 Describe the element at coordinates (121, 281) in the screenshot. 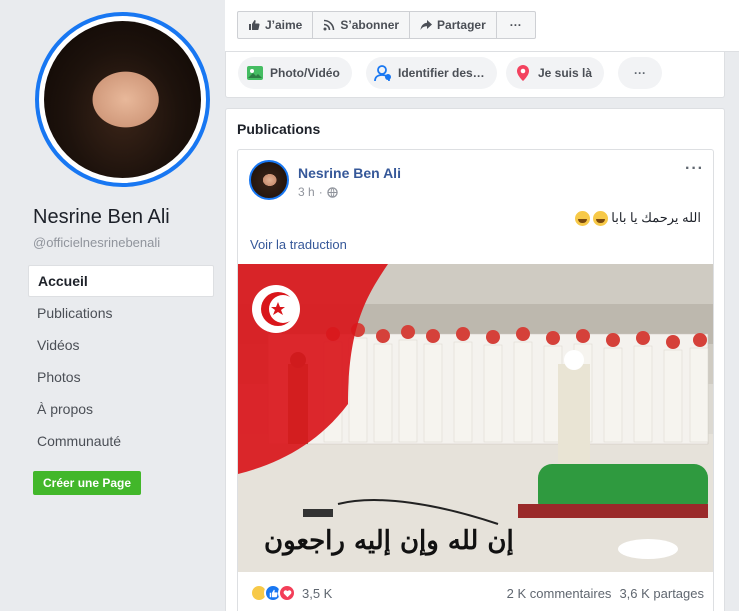

I see `nav-item-accueil: Accueil` at that location.